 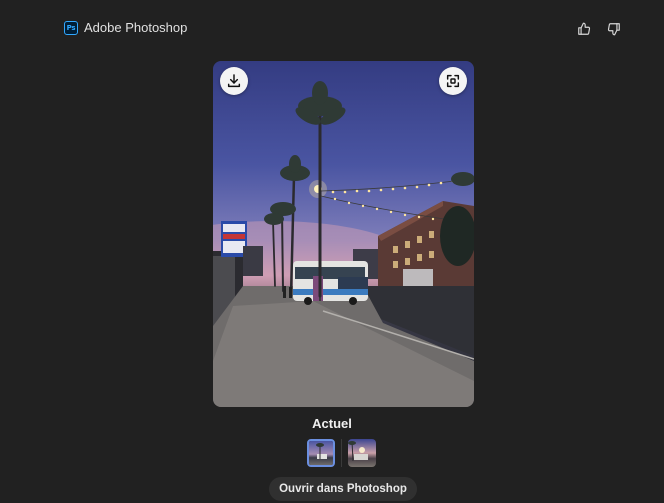 I want to click on thumbnail-current-image, so click(x=321, y=453).